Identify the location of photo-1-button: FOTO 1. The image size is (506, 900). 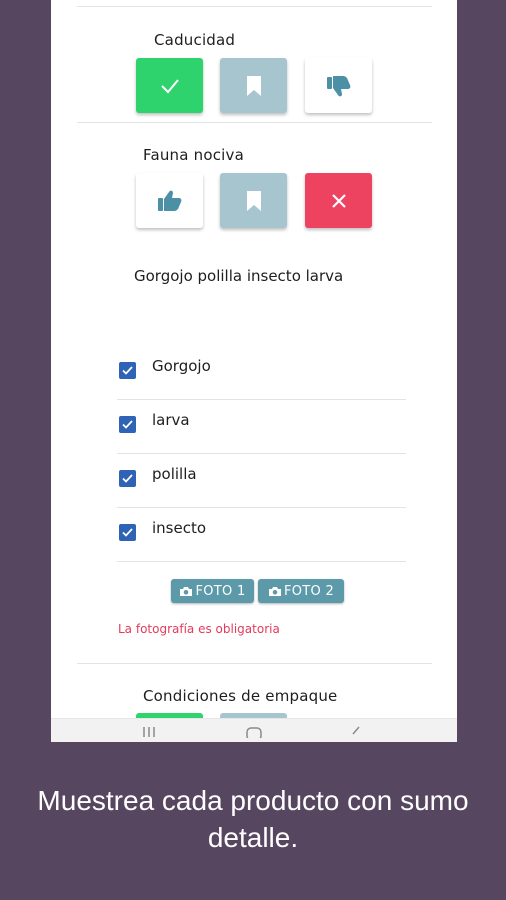
(212, 591).